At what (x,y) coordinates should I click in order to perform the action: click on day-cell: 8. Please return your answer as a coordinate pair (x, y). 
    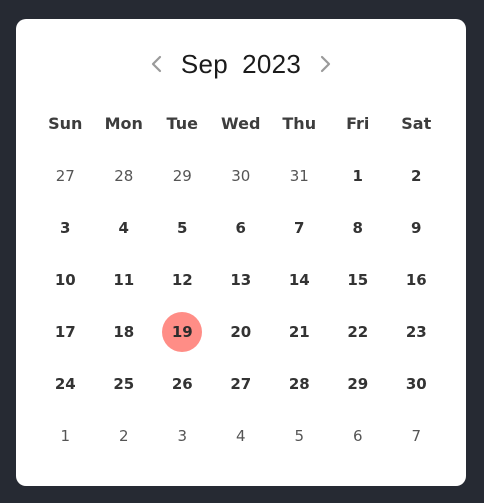
    Looking at the image, I should click on (358, 228).